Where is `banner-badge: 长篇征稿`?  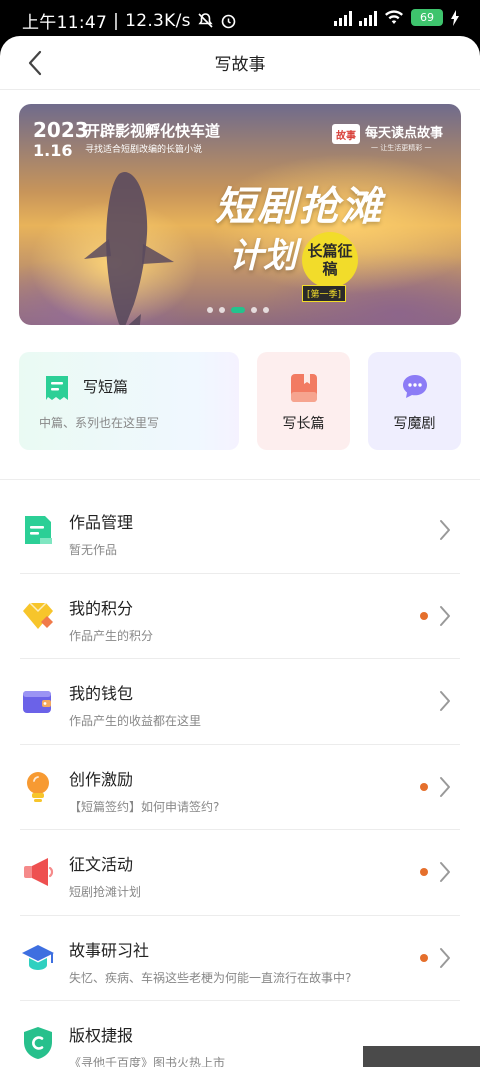 banner-badge: 长篇征稿 is located at coordinates (330, 260).